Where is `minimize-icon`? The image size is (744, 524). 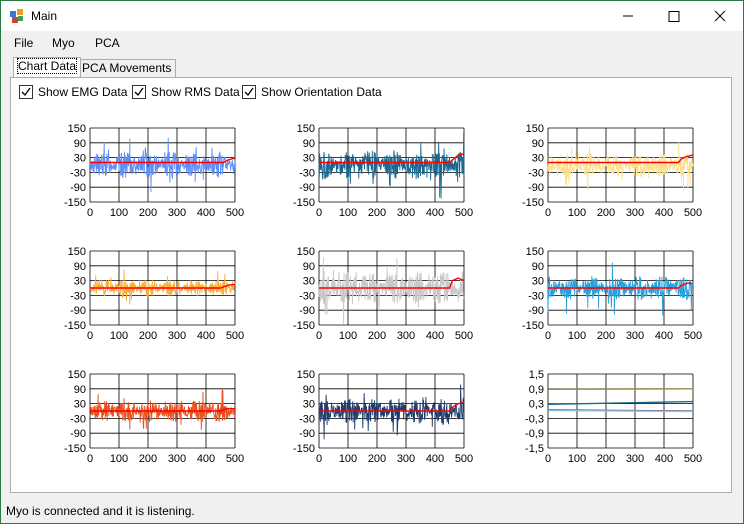 minimize-icon is located at coordinates (628, 16).